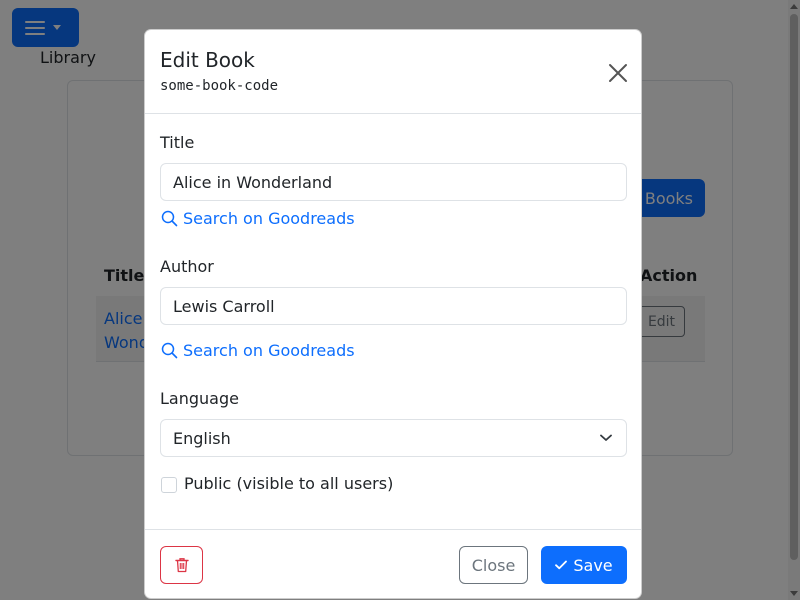 The height and width of the screenshot is (600, 800). Describe the element at coordinates (187, 266) in the screenshot. I see `author-label: Author` at that location.